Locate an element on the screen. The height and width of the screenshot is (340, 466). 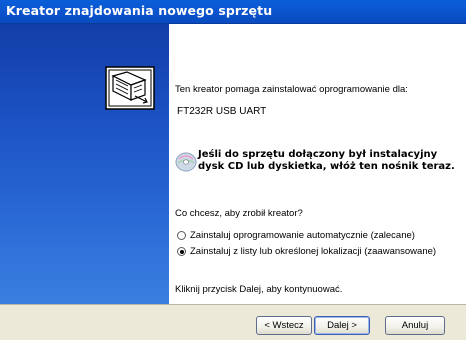
back-button: < Wstecz is located at coordinates (284, 325).